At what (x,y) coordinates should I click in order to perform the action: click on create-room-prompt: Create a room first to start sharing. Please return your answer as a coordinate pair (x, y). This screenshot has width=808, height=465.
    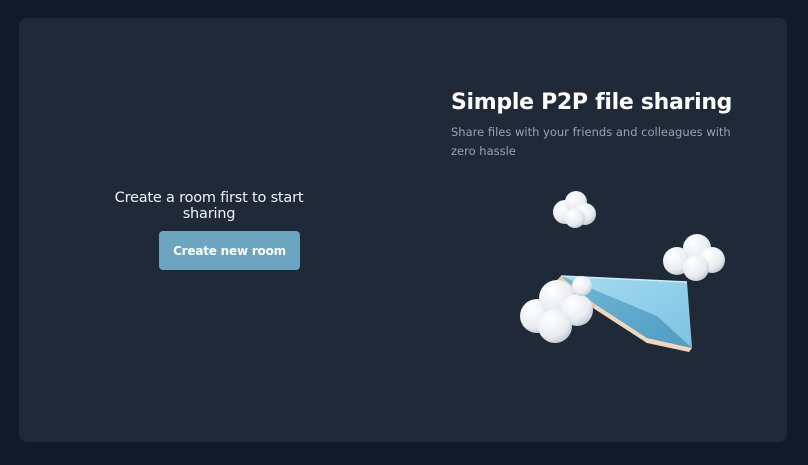
    Looking at the image, I should click on (209, 206).